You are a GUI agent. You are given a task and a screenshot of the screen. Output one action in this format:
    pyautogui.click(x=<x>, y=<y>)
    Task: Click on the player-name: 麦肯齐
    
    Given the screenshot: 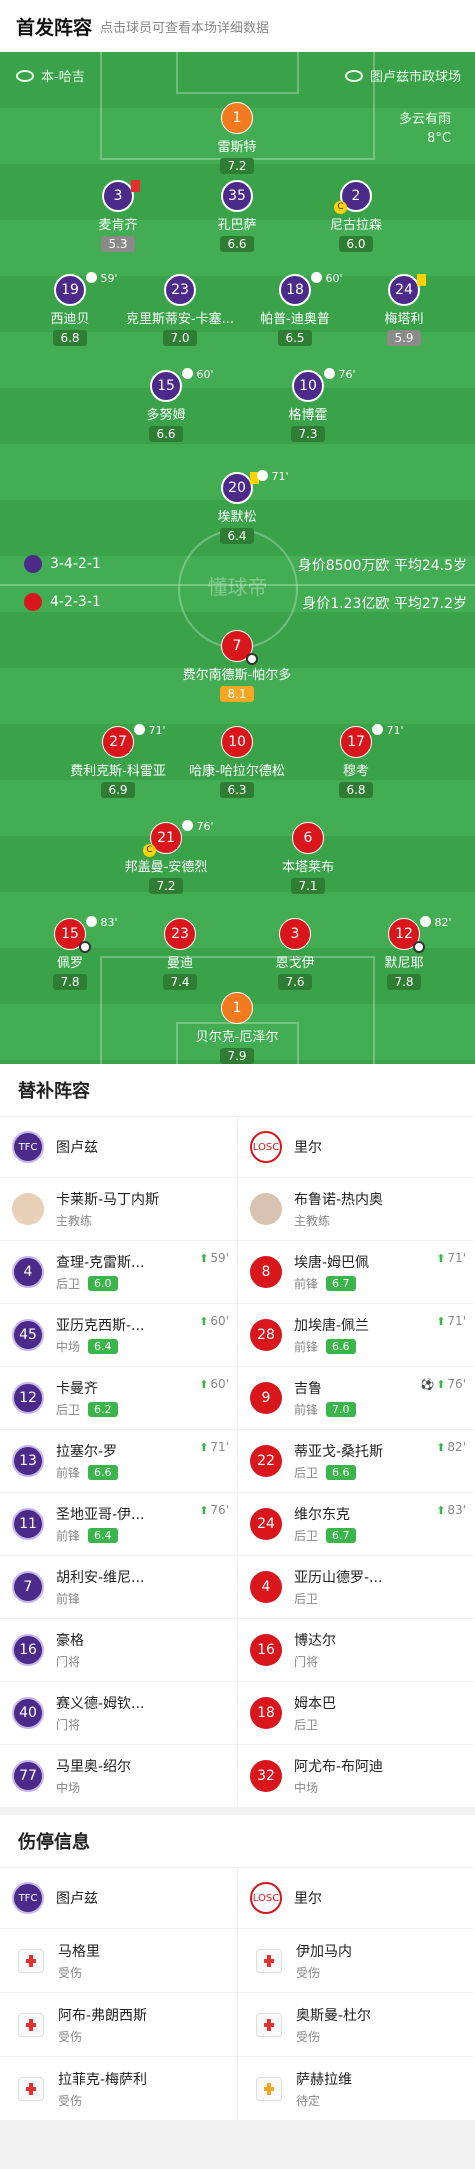 What is the action you would take?
    pyautogui.click(x=118, y=225)
    